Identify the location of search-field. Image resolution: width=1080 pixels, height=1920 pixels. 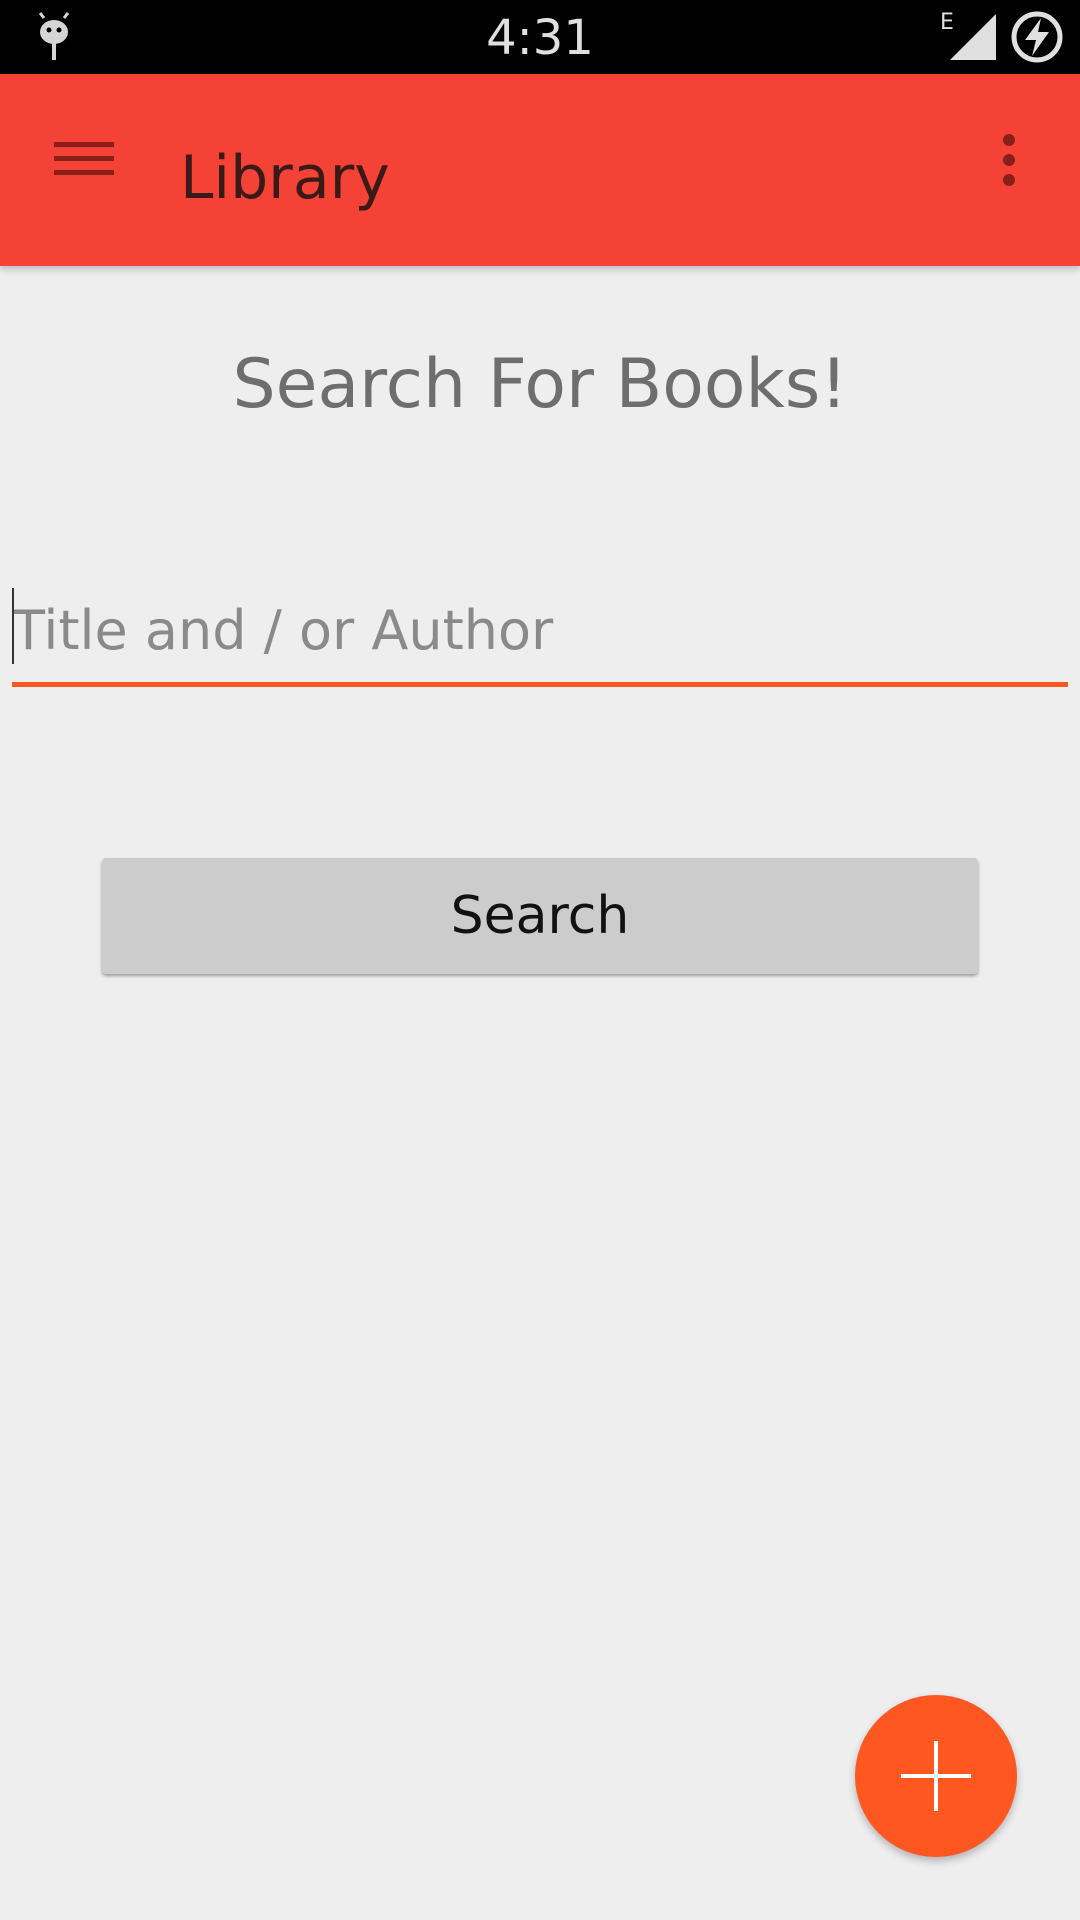
(540, 634).